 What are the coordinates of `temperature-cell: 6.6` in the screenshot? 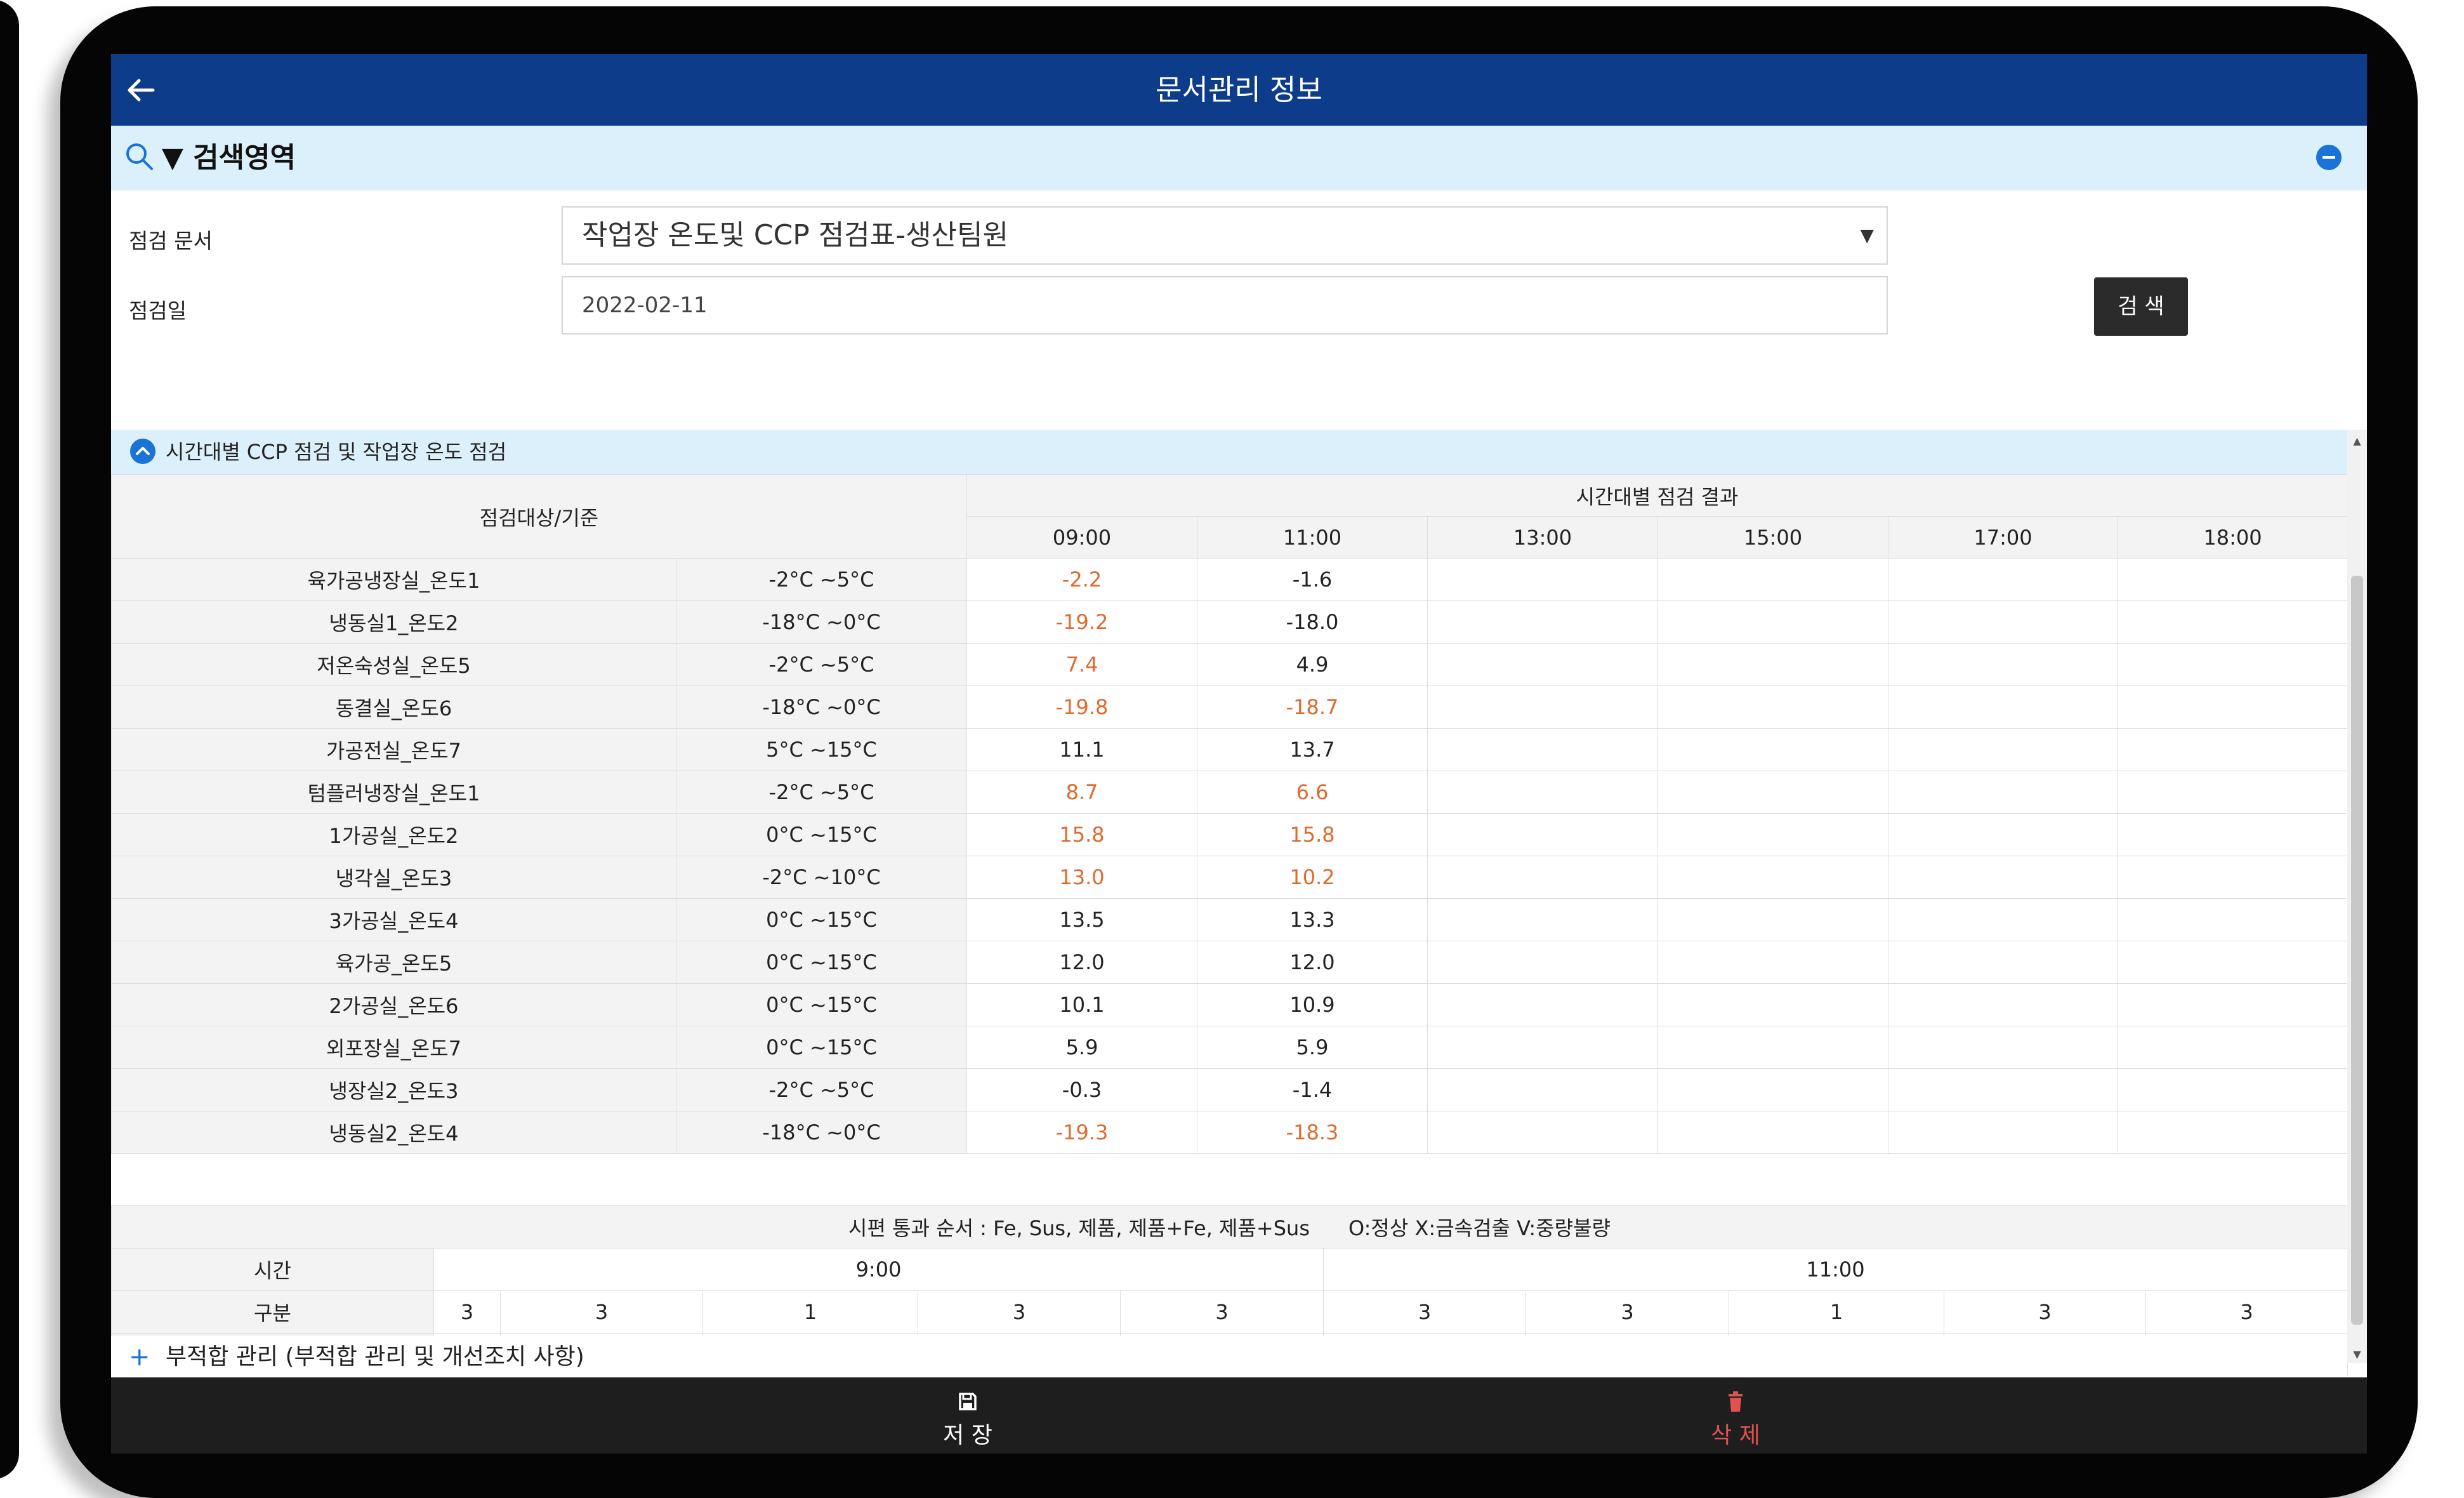 It's located at (1312, 792).